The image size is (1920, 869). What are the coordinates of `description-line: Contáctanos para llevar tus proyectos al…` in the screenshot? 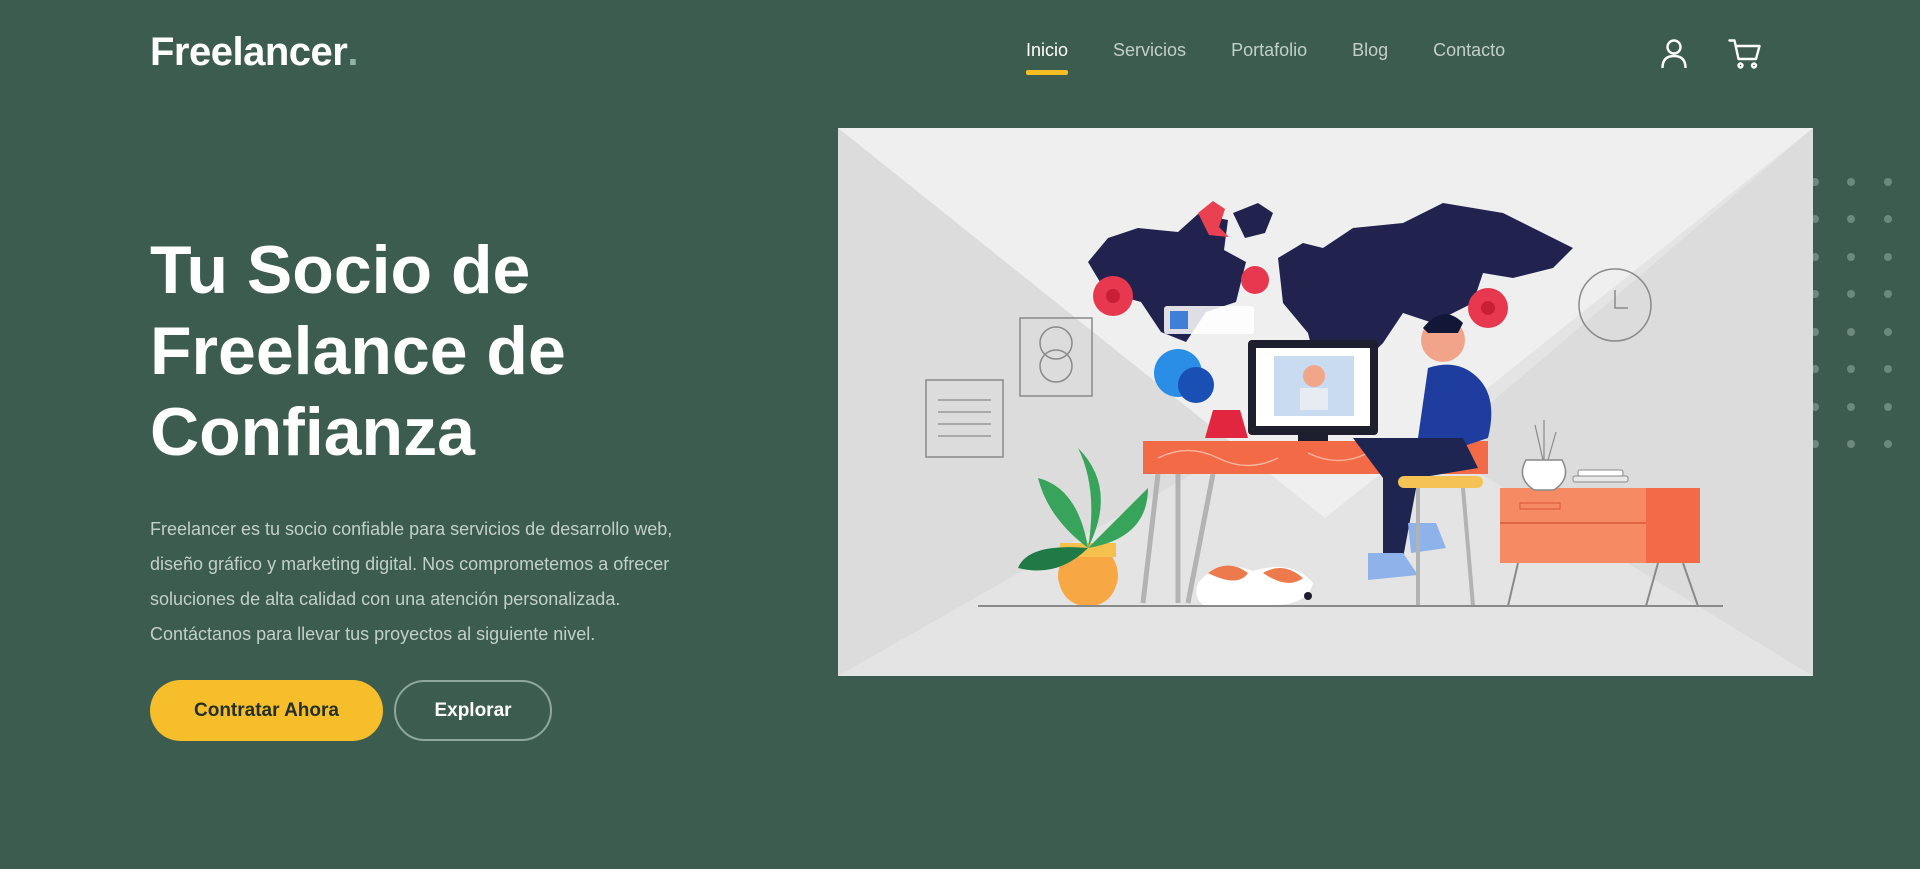 It's located at (373, 634).